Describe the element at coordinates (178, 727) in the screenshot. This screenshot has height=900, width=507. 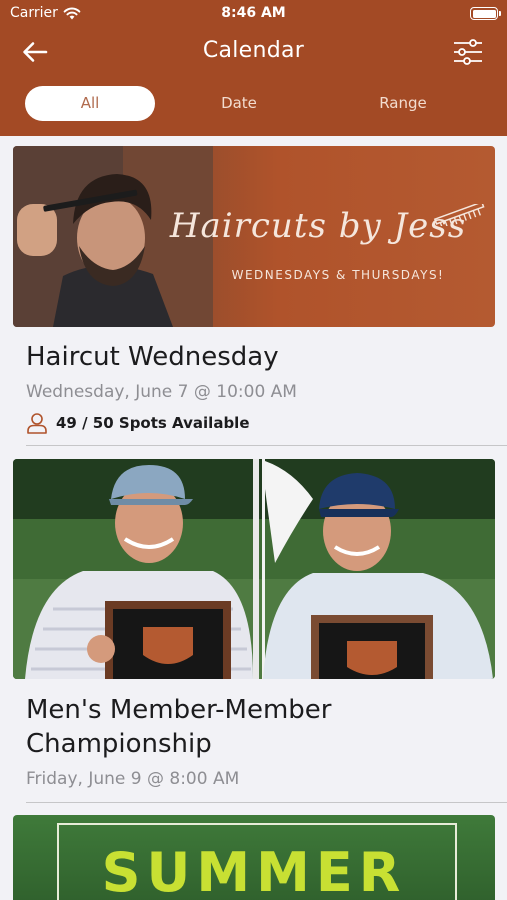
I see `event-title: Men's Member-Member Championship` at that location.